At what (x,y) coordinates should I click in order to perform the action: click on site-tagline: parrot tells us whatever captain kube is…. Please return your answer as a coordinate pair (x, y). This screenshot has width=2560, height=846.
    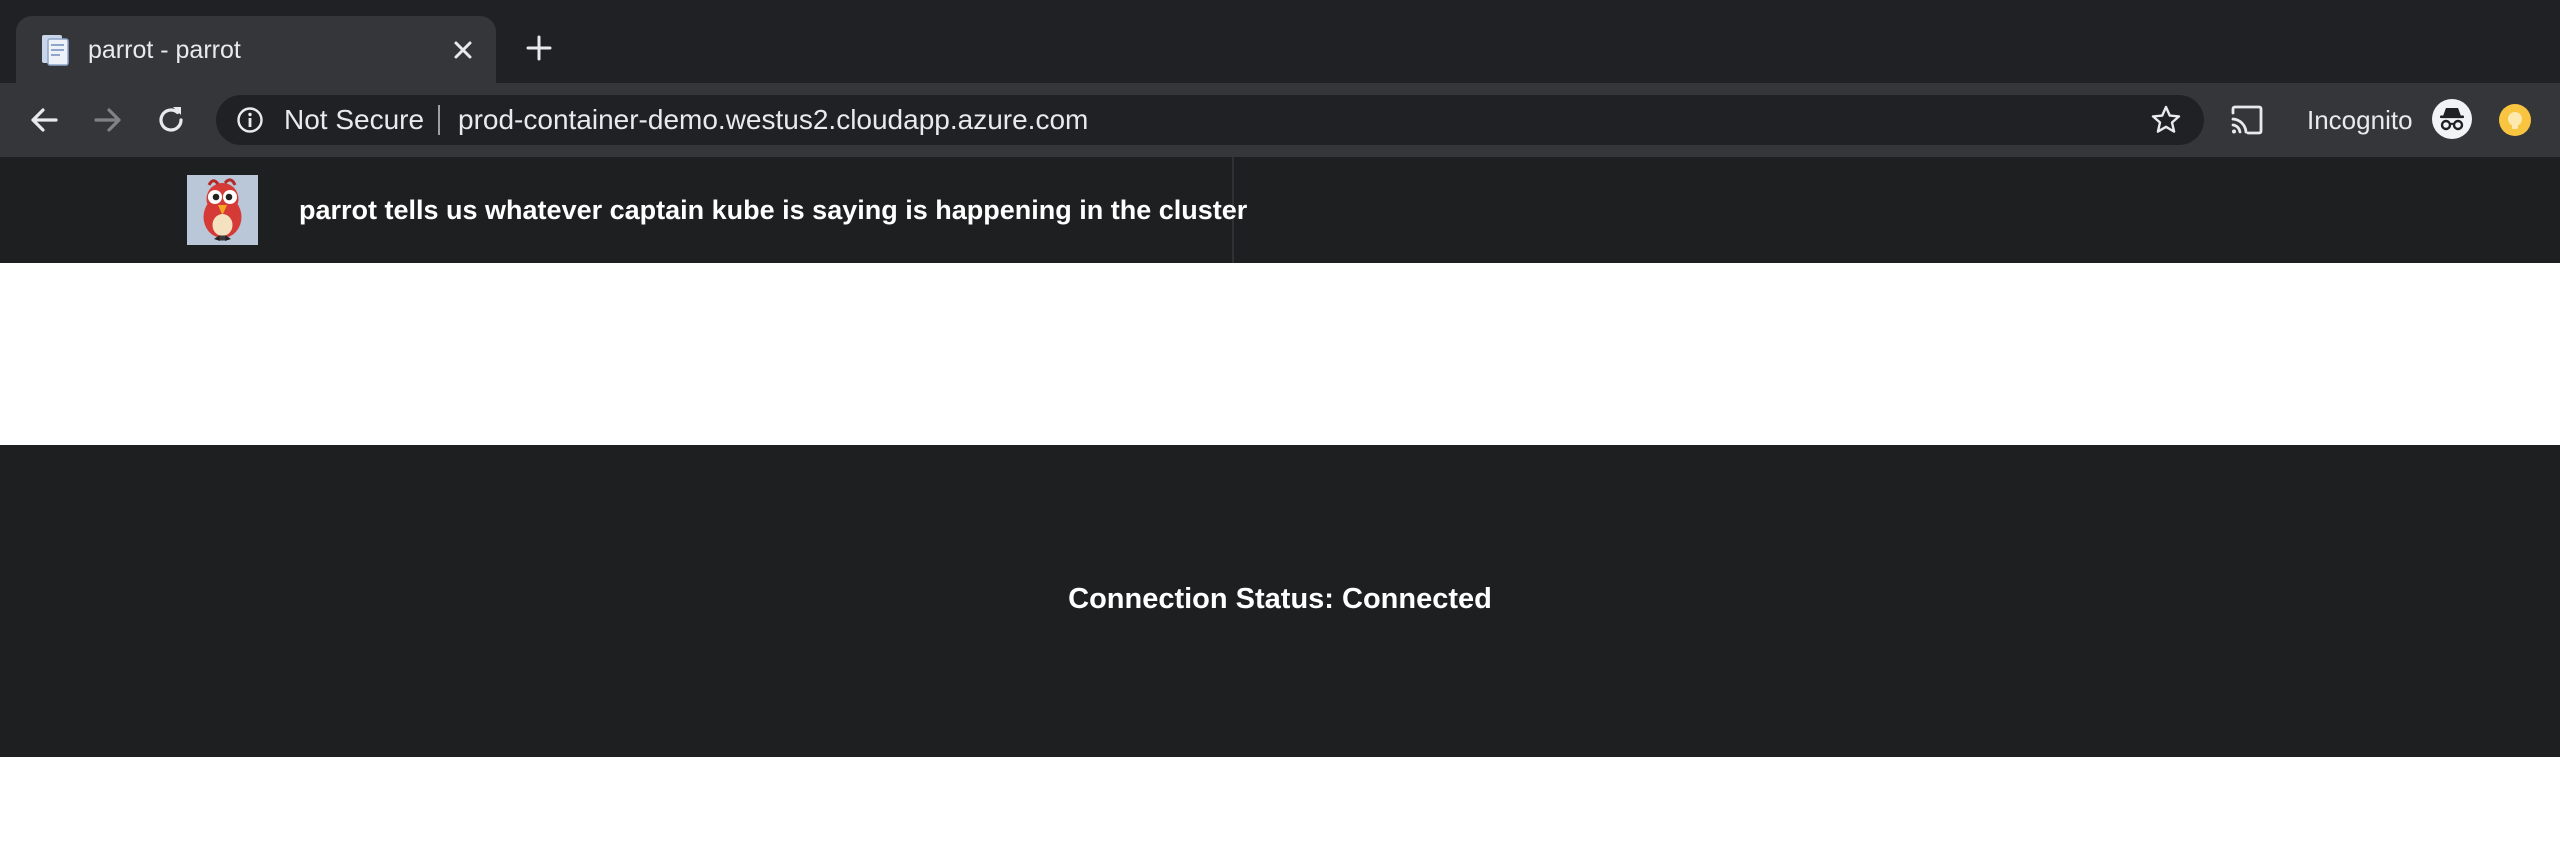
    Looking at the image, I should click on (773, 210).